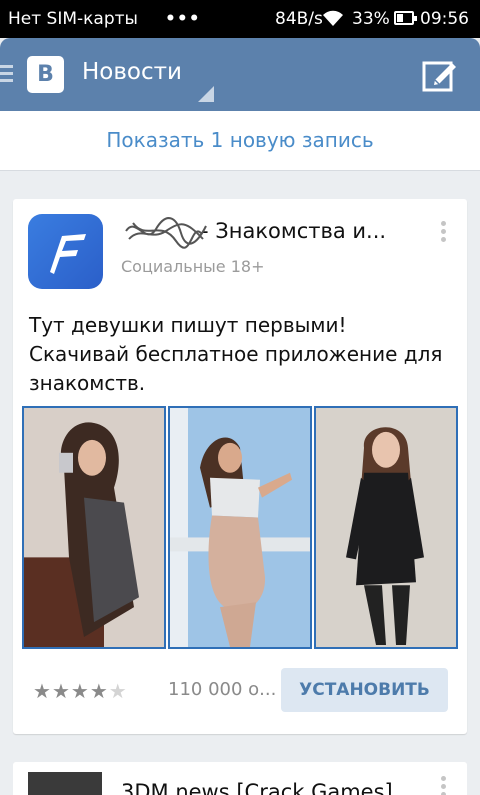 This screenshot has height=795, width=480. What do you see at coordinates (132, 72) in the screenshot?
I see `page-title: Новости` at bounding box center [132, 72].